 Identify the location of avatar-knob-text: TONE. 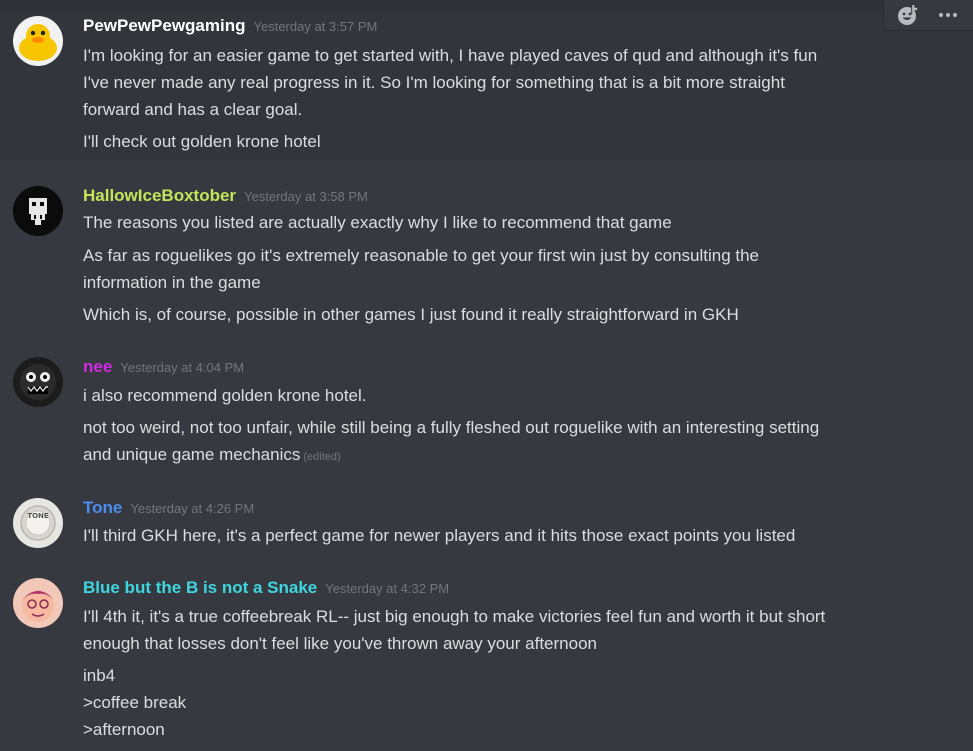
(38, 516).